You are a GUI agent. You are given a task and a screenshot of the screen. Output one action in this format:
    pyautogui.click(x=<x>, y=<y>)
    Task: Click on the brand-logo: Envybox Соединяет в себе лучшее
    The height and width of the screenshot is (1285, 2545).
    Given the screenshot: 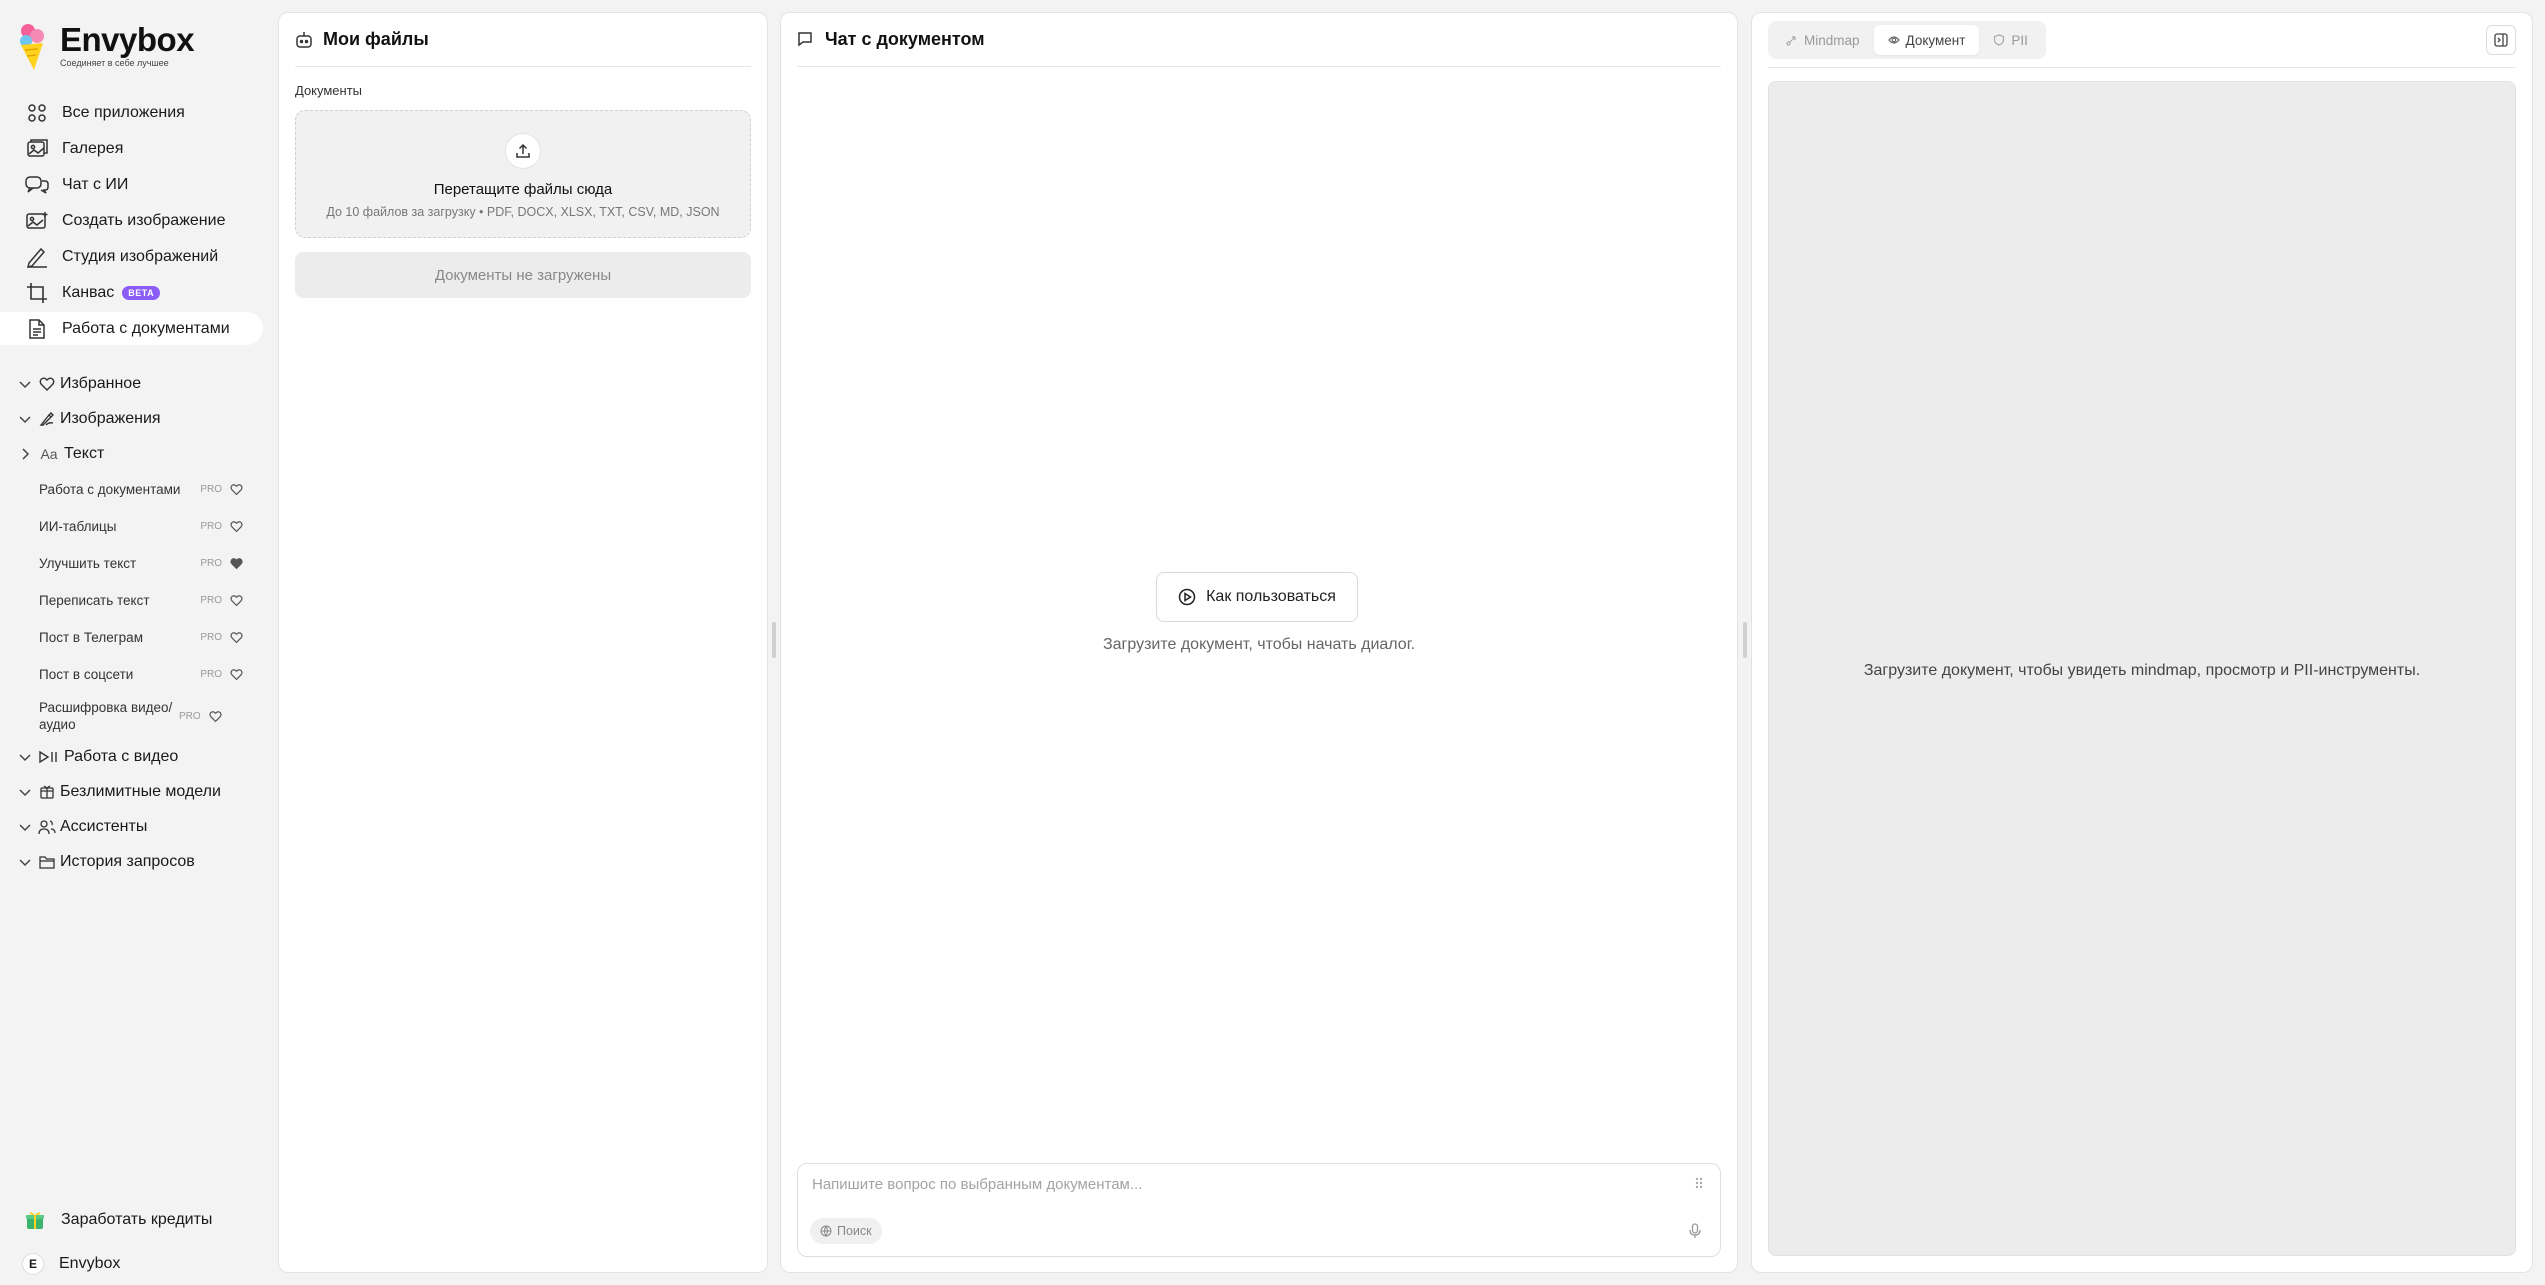 What is the action you would take?
    pyautogui.click(x=106, y=46)
    